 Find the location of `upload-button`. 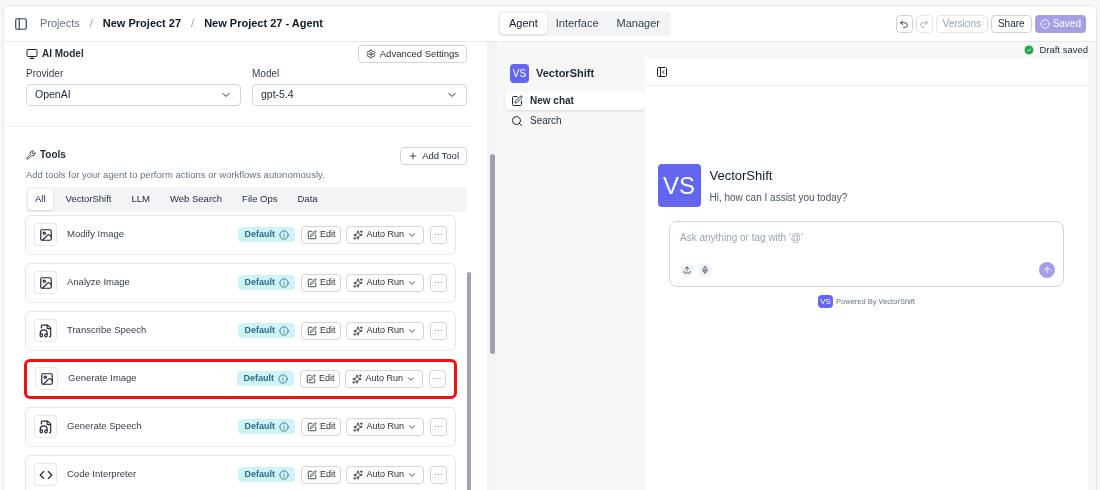

upload-button is located at coordinates (687, 270).